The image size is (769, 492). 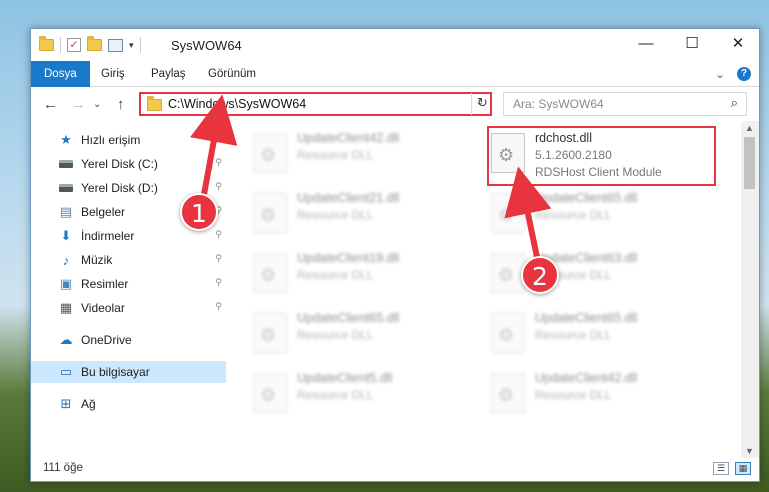 I want to click on pictures-icon: ▣, so click(x=66, y=283).